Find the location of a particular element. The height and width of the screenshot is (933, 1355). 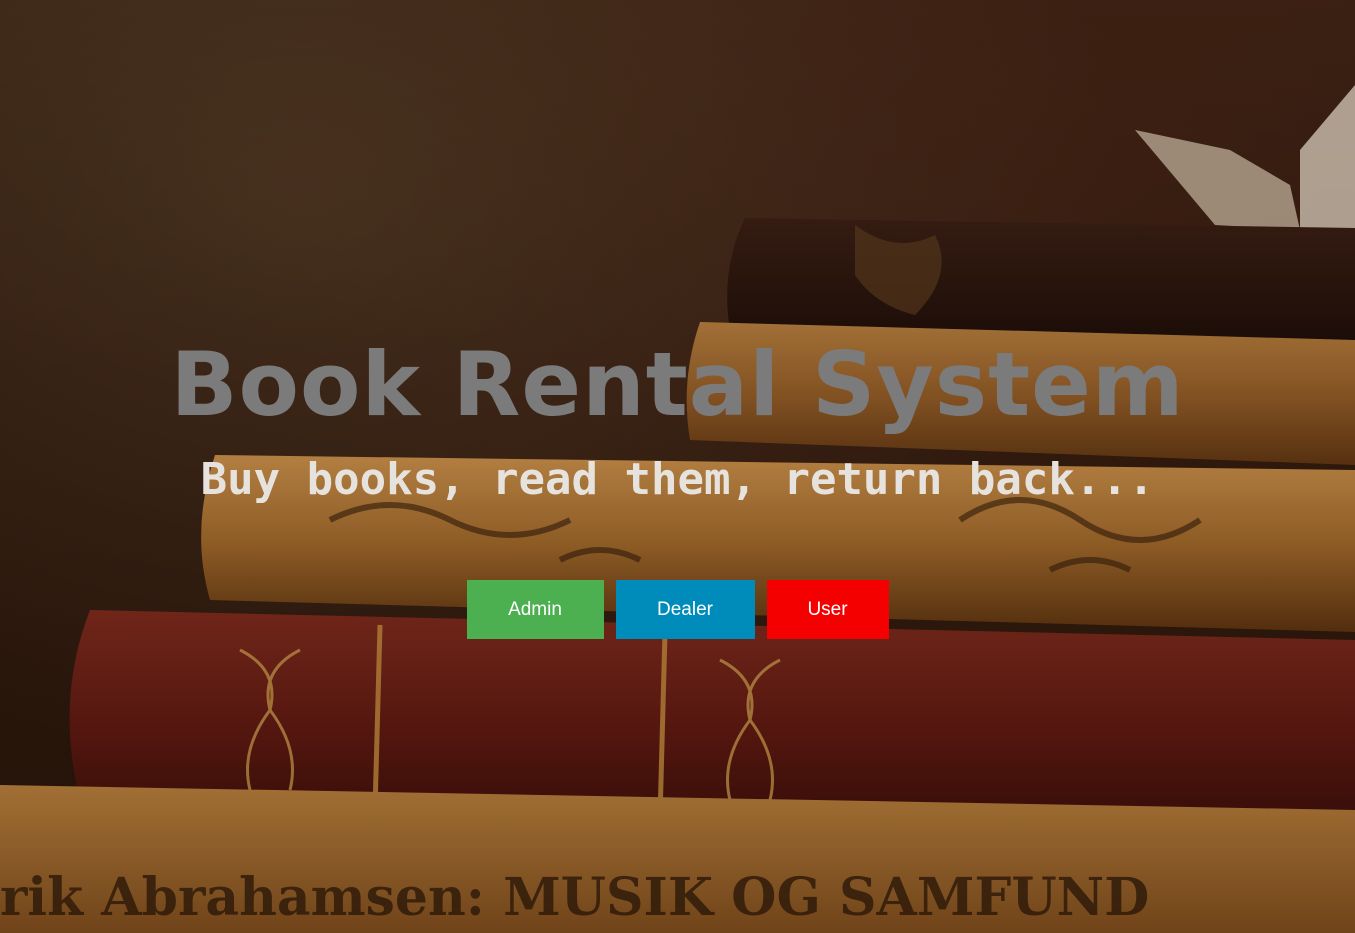

user-button: User is located at coordinates (827, 609).